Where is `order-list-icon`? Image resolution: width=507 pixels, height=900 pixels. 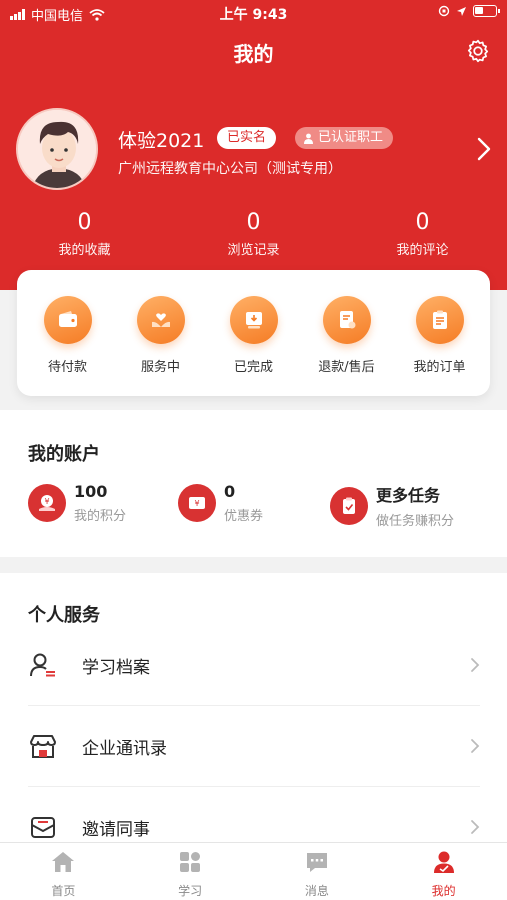
order-list-icon is located at coordinates (439, 320).